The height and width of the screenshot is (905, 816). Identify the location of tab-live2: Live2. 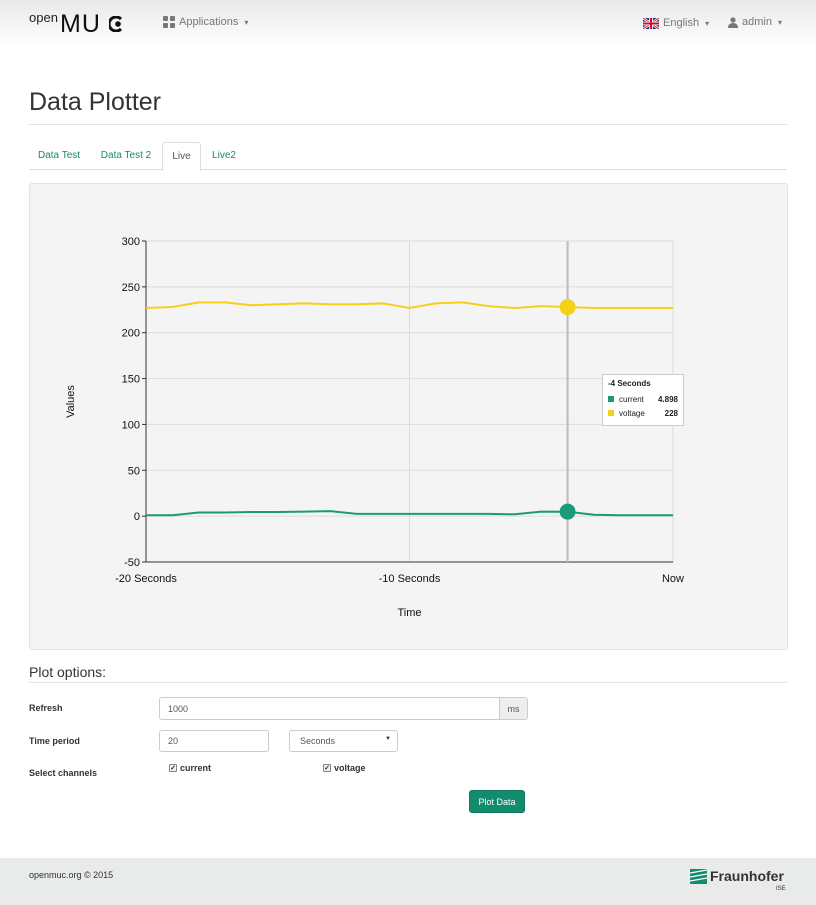
(224, 156).